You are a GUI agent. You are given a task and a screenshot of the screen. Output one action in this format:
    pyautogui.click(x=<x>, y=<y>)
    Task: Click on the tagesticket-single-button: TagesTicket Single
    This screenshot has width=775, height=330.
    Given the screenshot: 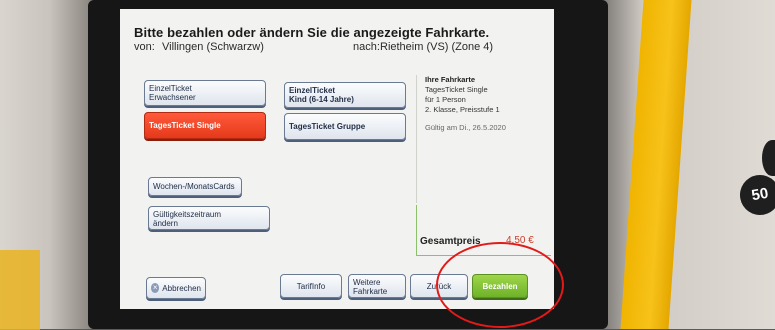 What is the action you would take?
    pyautogui.click(x=205, y=125)
    